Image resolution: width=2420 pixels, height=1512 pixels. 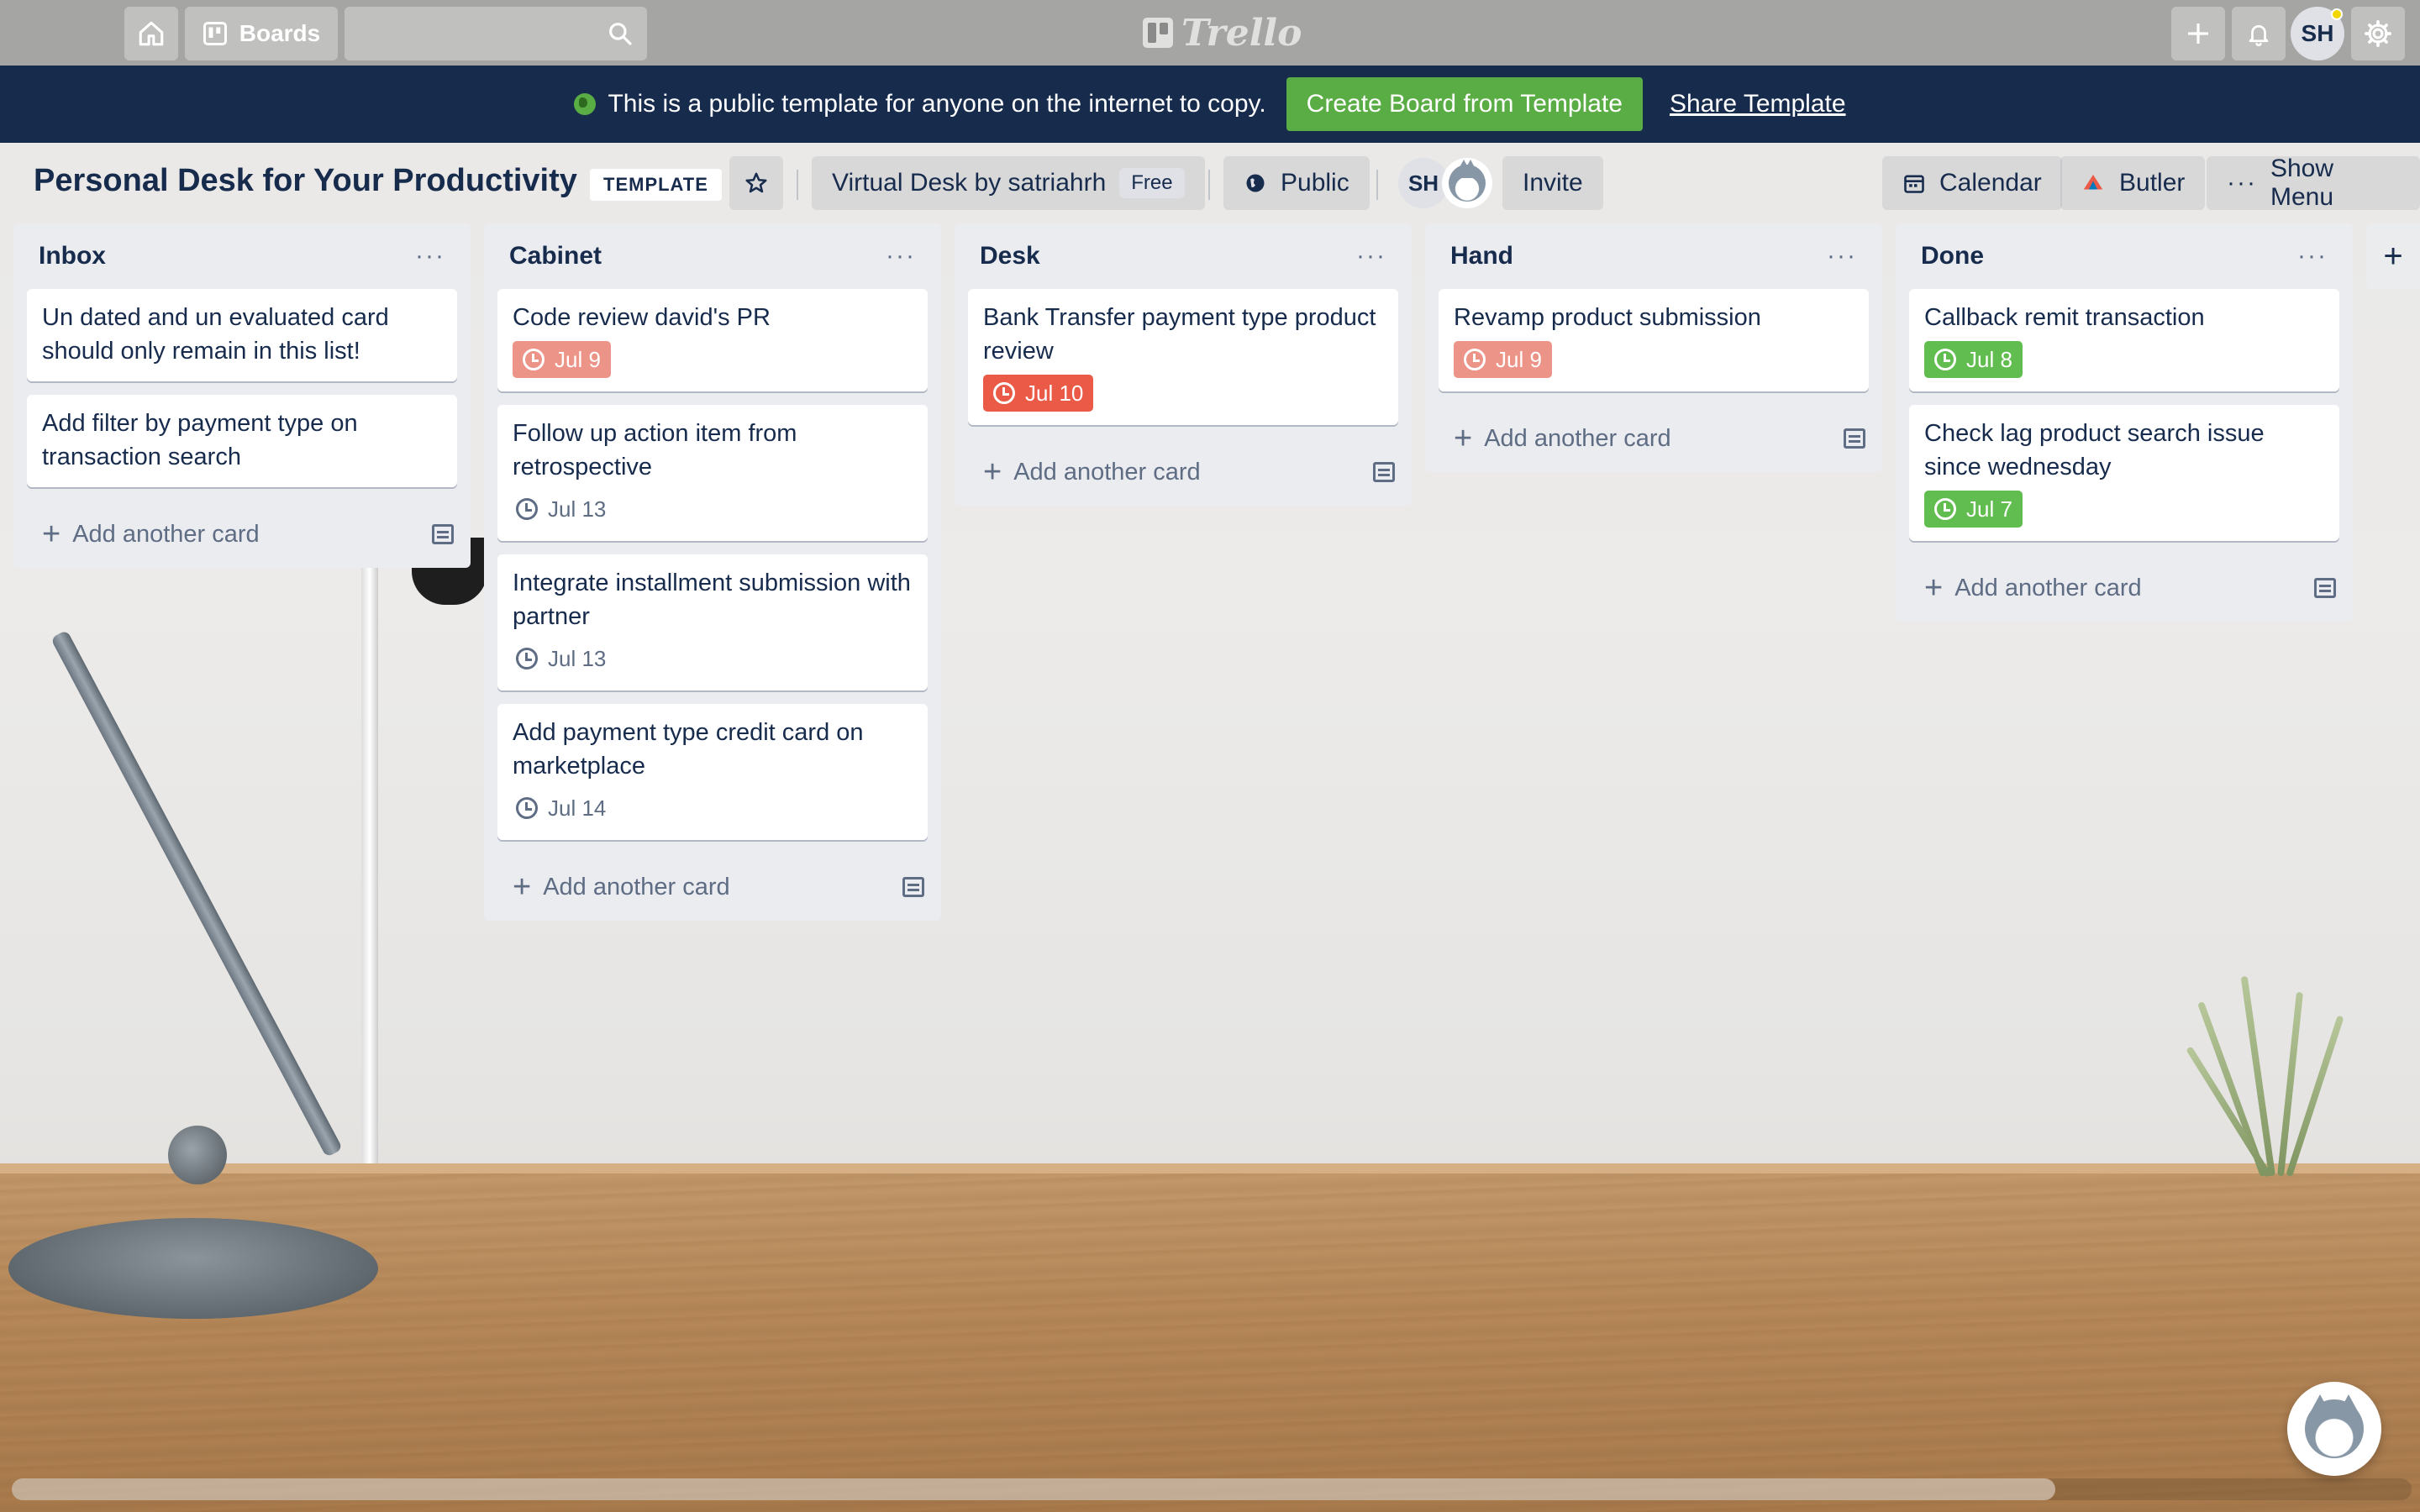 I want to click on create-button, so click(x=2198, y=33).